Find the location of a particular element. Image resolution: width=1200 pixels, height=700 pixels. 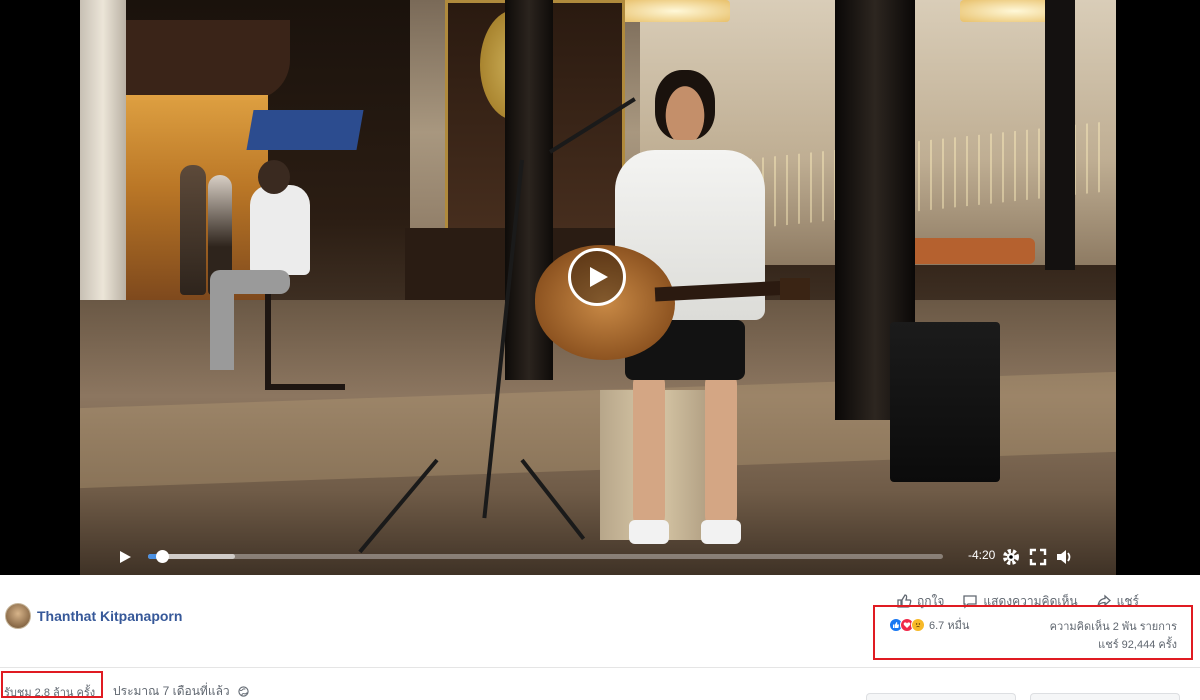

comment-count: ความคิดเห็น 2 พัน รายการ is located at coordinates (1113, 626).